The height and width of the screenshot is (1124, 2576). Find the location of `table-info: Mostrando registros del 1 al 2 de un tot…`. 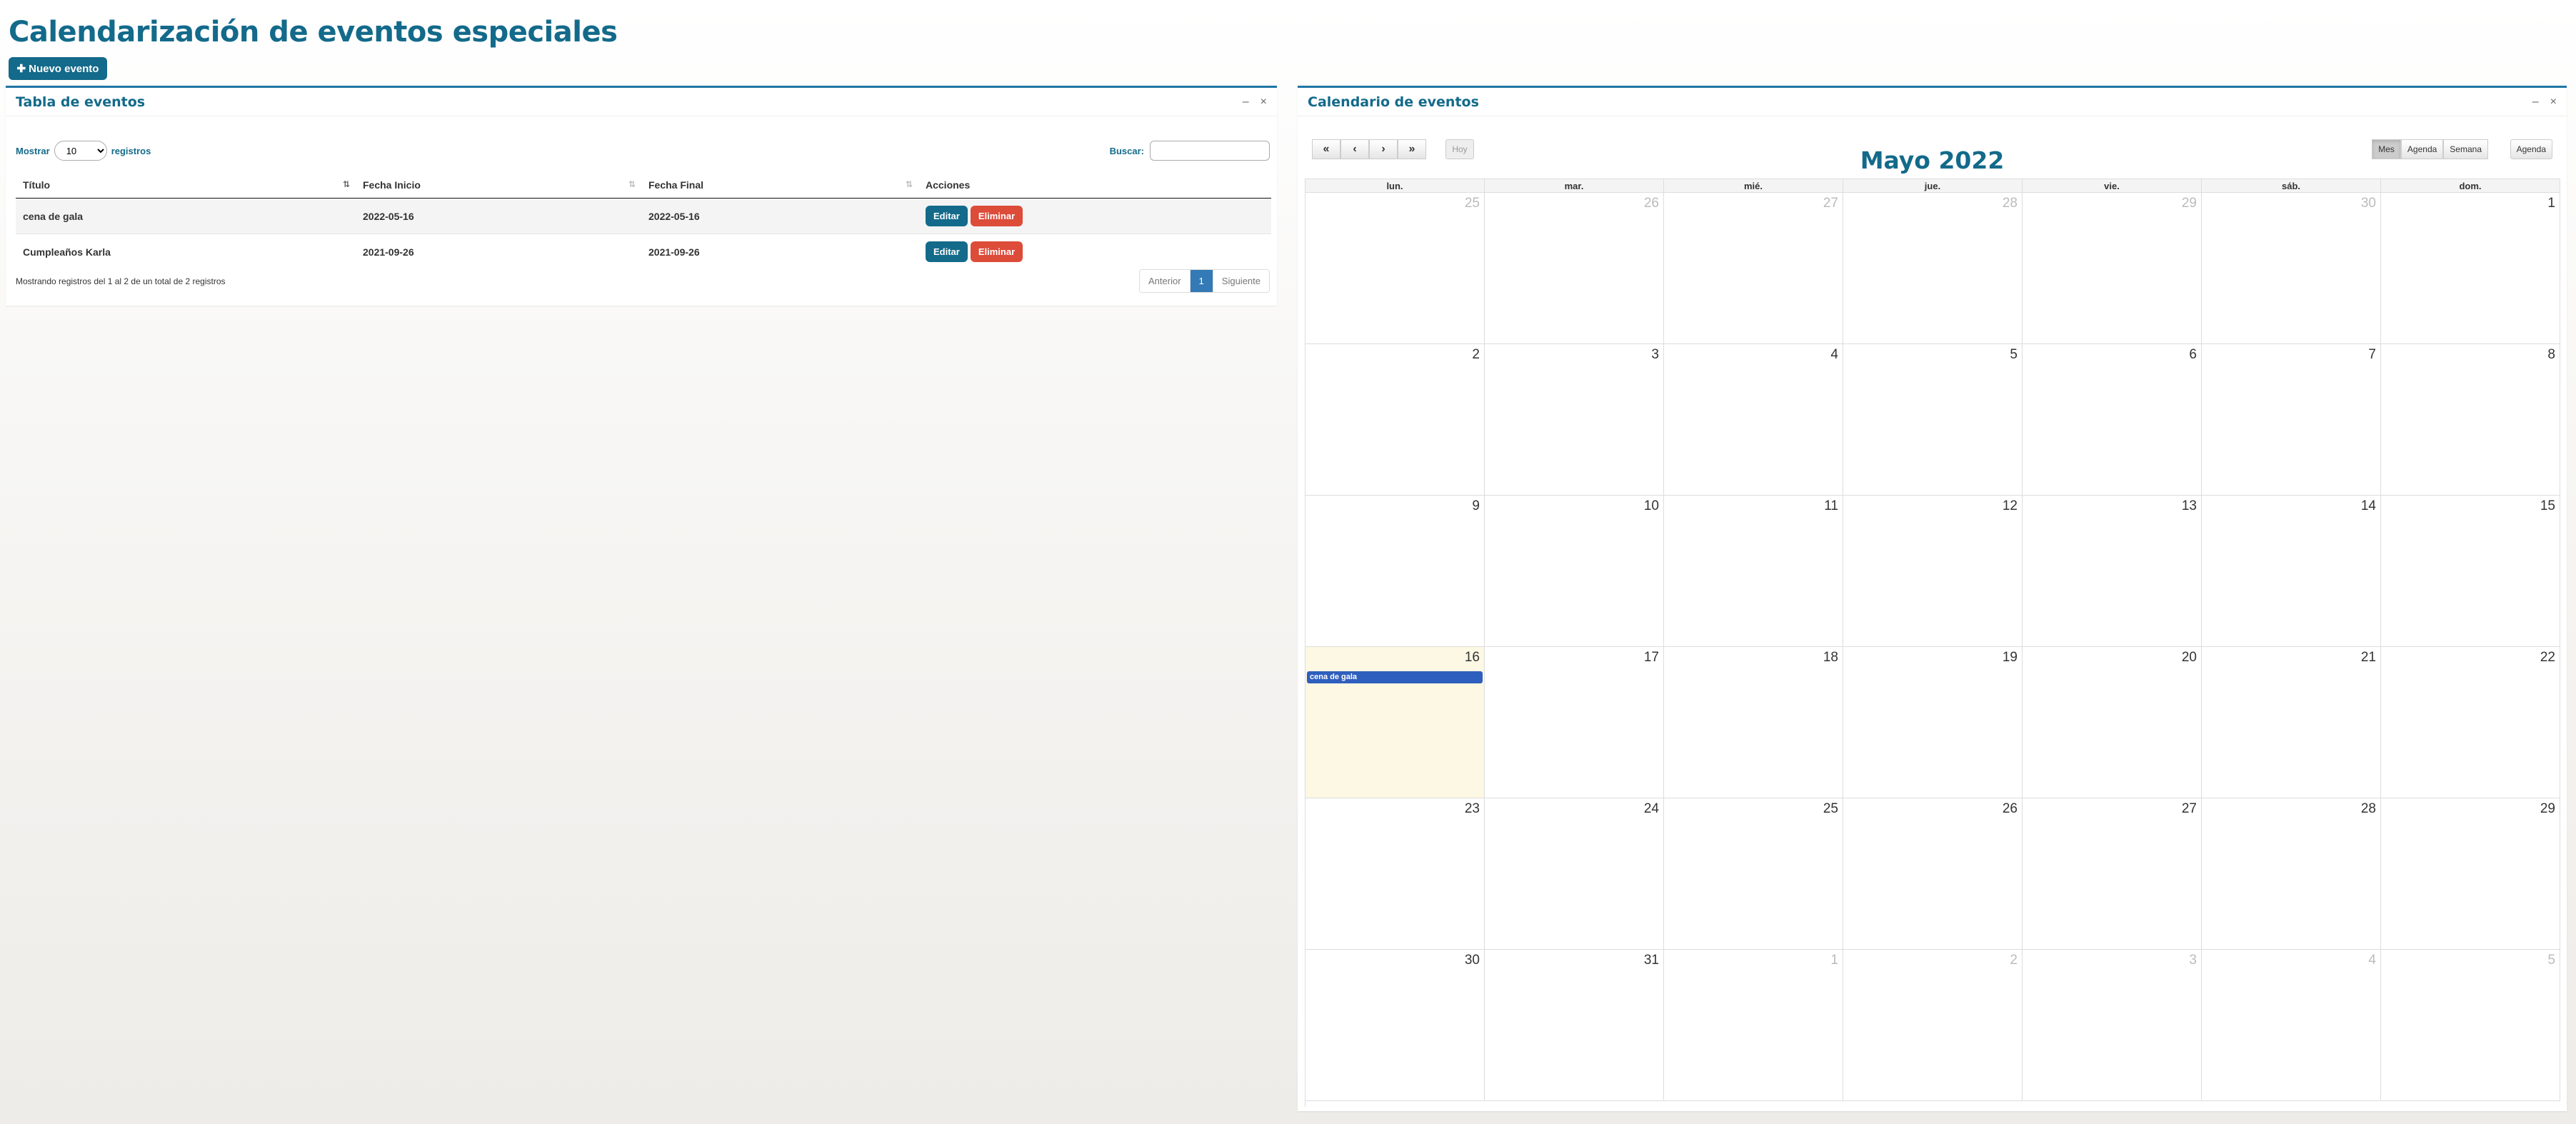

table-info: Mostrando registros del 1 al 2 de un tot… is located at coordinates (121, 281).